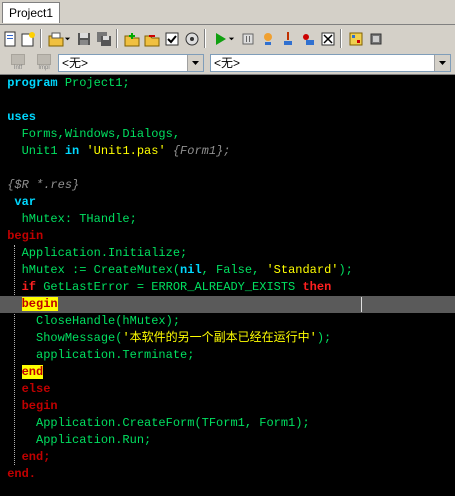  I want to click on code-line: end;, so click(36, 457).